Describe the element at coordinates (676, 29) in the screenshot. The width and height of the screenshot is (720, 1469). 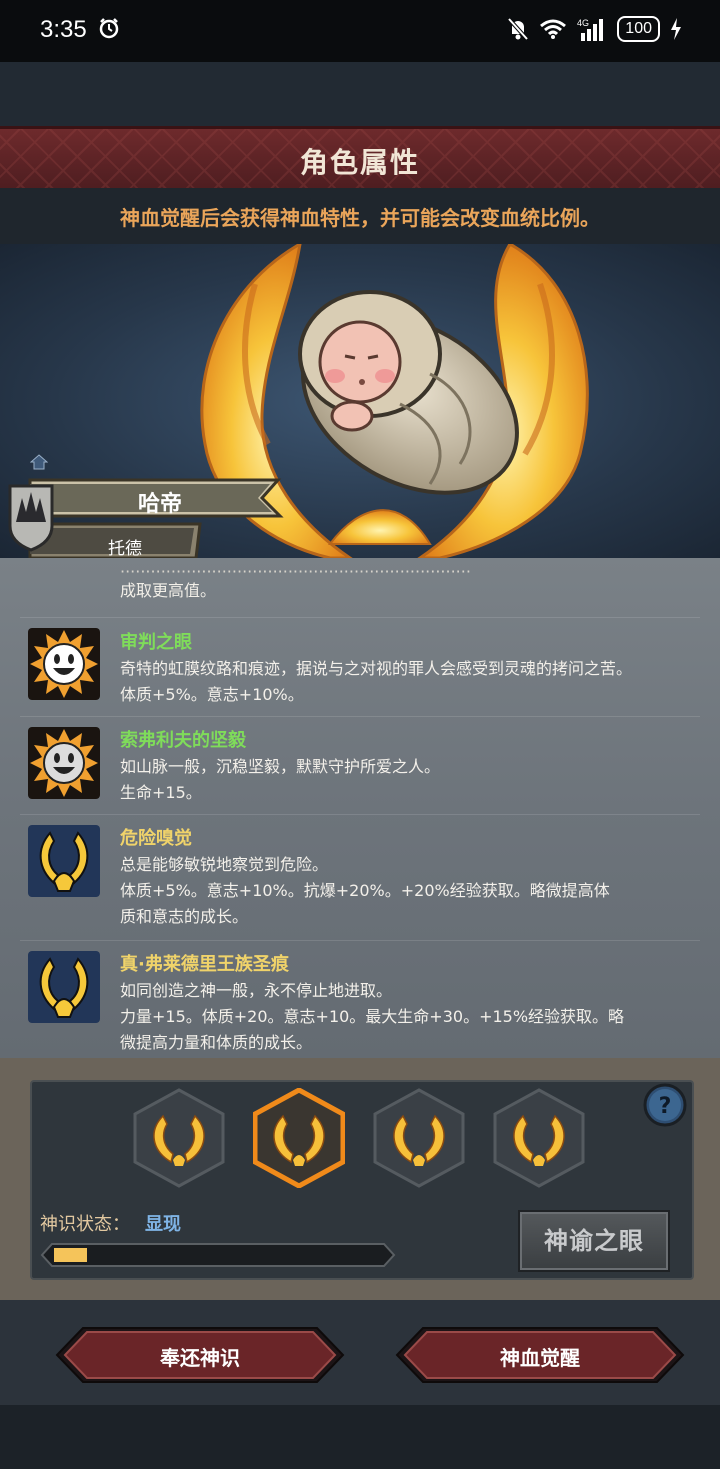
I see `charging-icon` at that location.